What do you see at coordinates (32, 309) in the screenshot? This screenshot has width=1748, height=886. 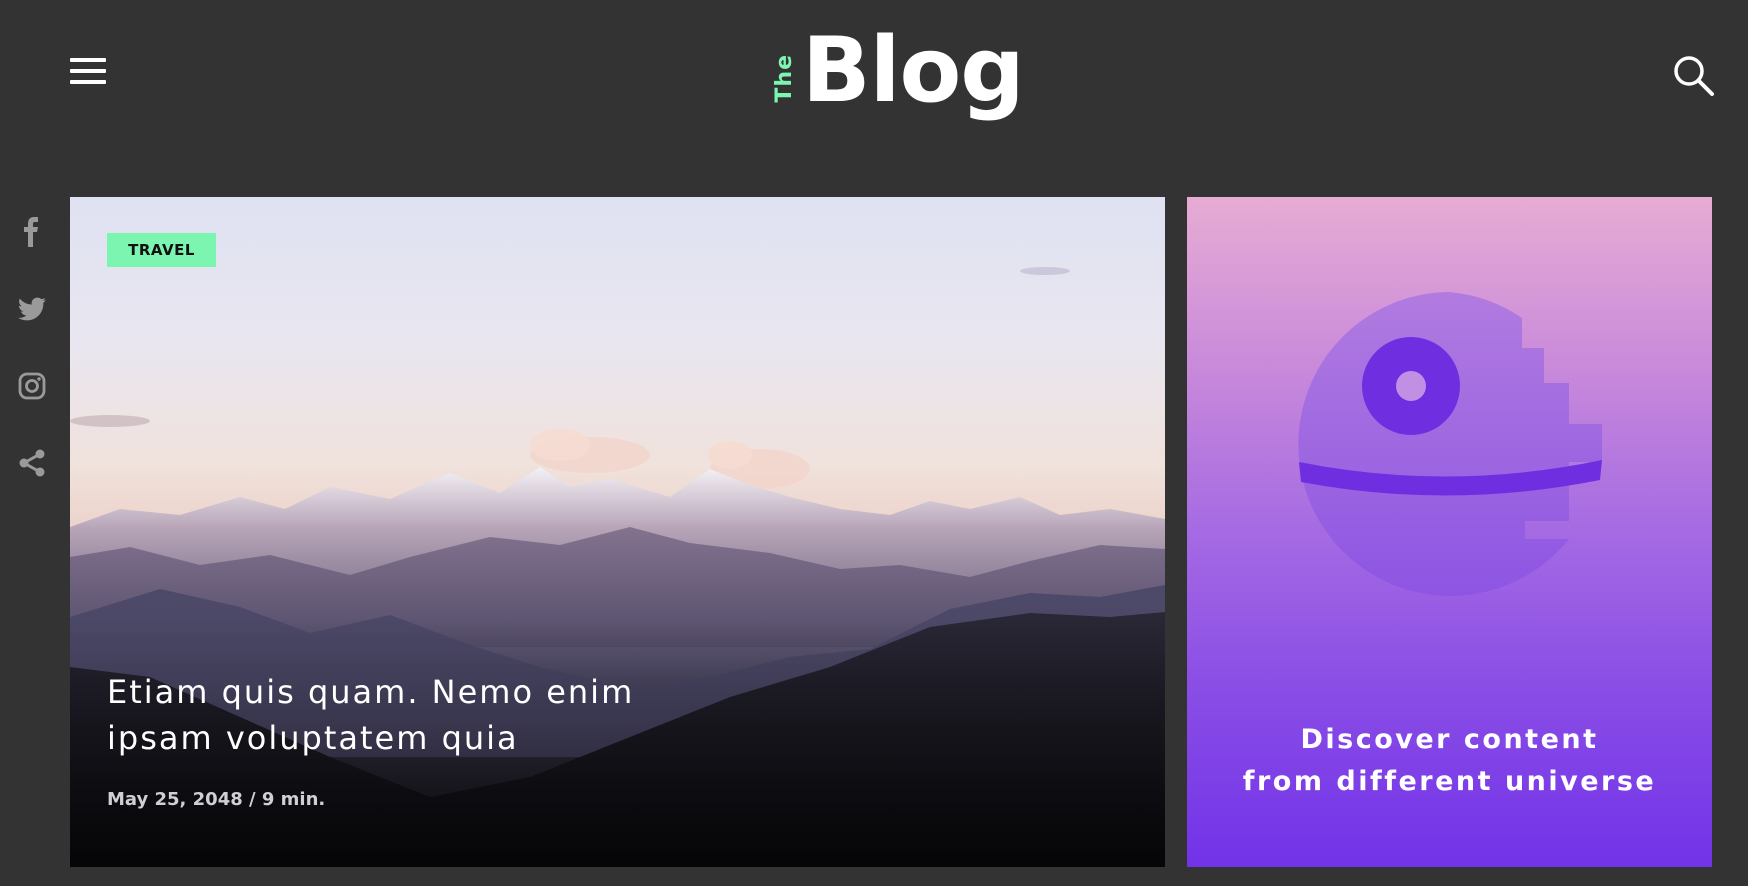 I see `twitter-icon` at bounding box center [32, 309].